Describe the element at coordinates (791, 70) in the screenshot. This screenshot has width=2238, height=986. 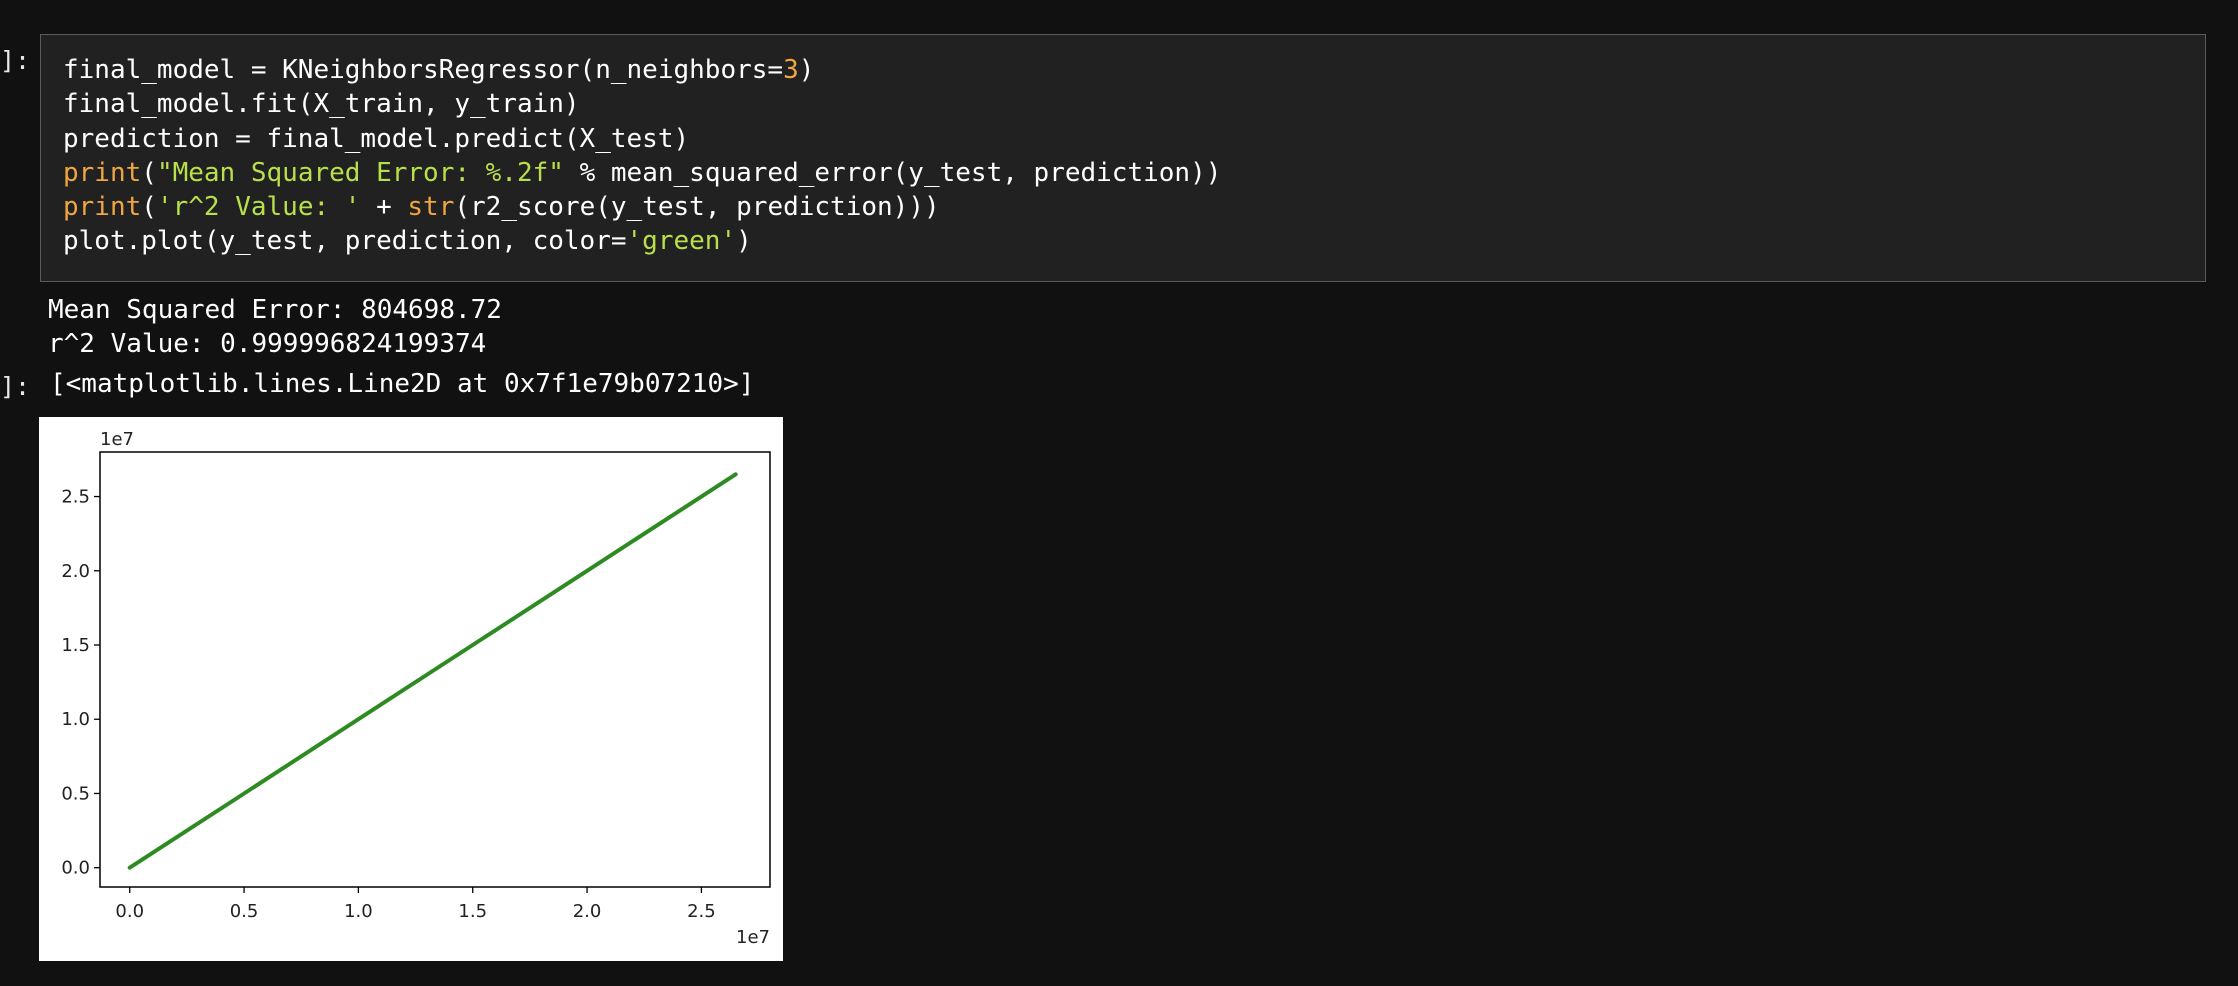
I see `code-number: 3` at that location.